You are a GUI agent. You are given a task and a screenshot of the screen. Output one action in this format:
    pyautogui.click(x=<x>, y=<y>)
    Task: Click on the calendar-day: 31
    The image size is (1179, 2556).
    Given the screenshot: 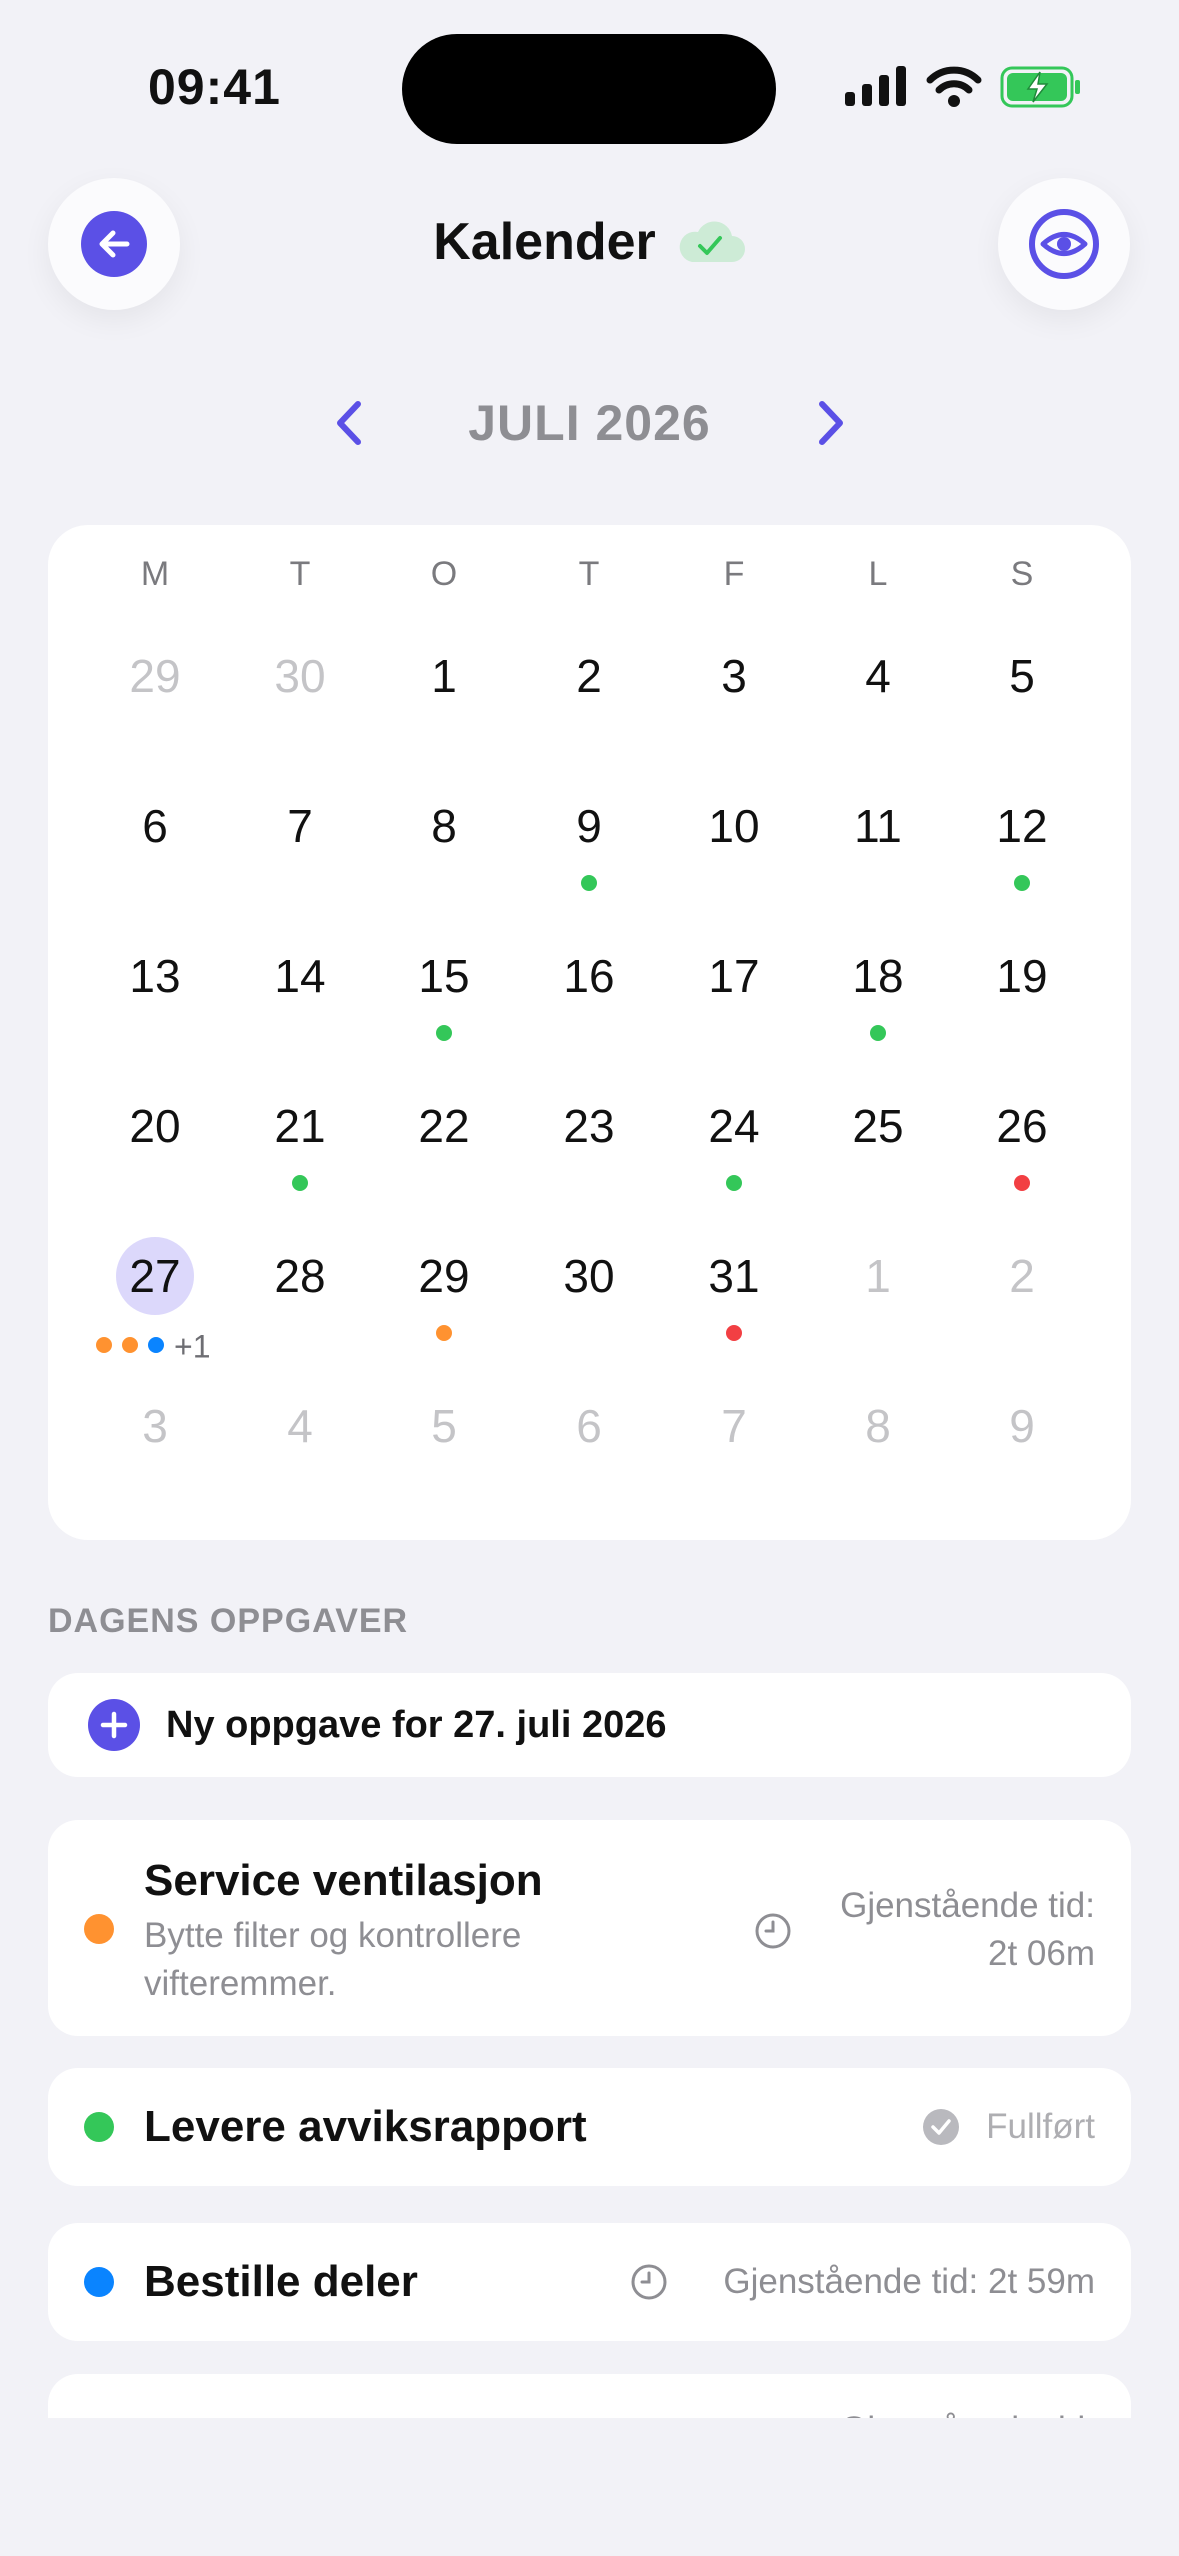 What is the action you would take?
    pyautogui.click(x=734, y=1276)
    